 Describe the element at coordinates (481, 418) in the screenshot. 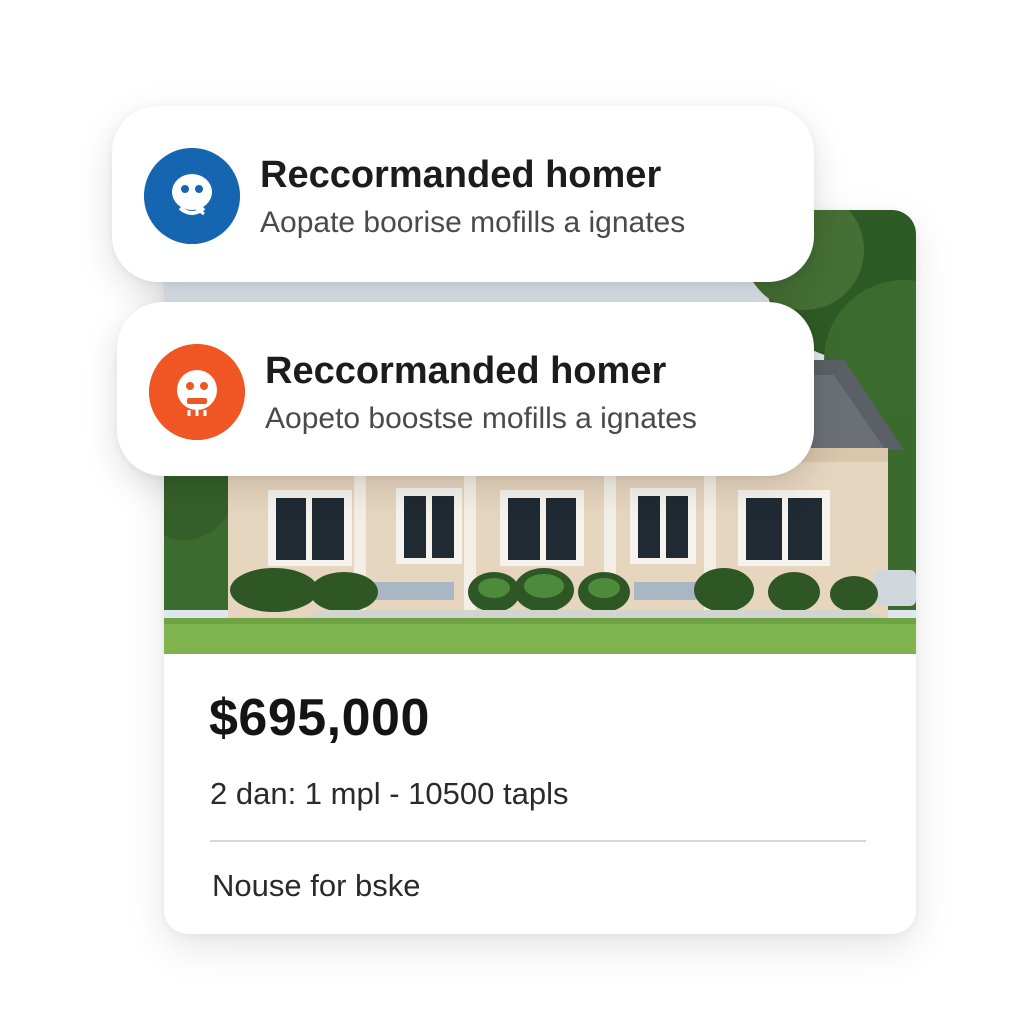

I see `notification-subtitle: Aopeto boostse mofills a ignates` at that location.